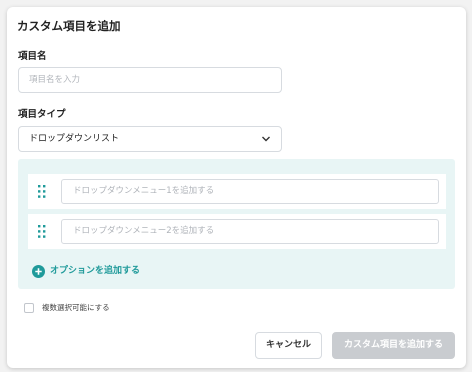 The image size is (472, 372). What do you see at coordinates (74, 139) in the screenshot?
I see `field-type-value: ドロップダウンリスト` at bounding box center [74, 139].